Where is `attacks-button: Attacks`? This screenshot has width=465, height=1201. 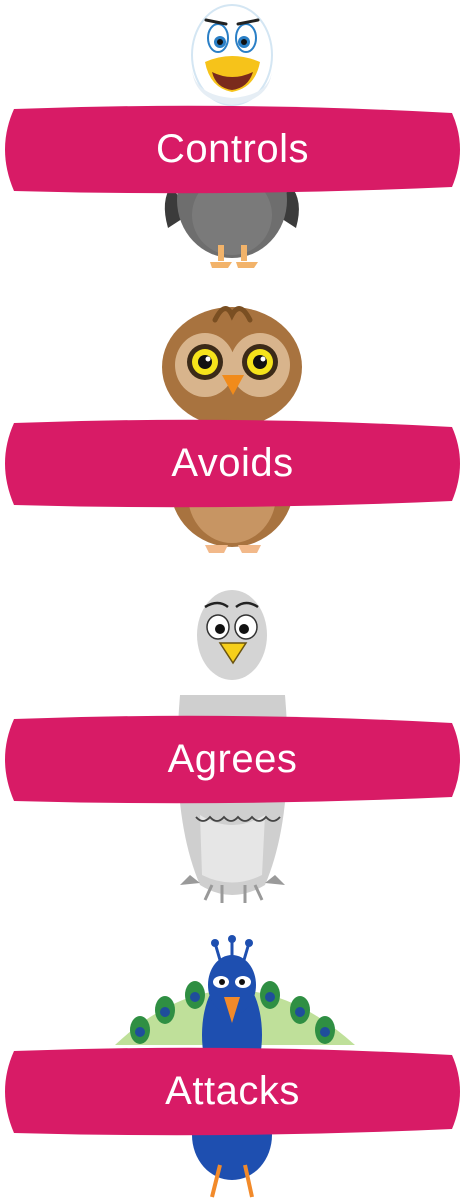
attacks-button: Attacks is located at coordinates (232, 1091).